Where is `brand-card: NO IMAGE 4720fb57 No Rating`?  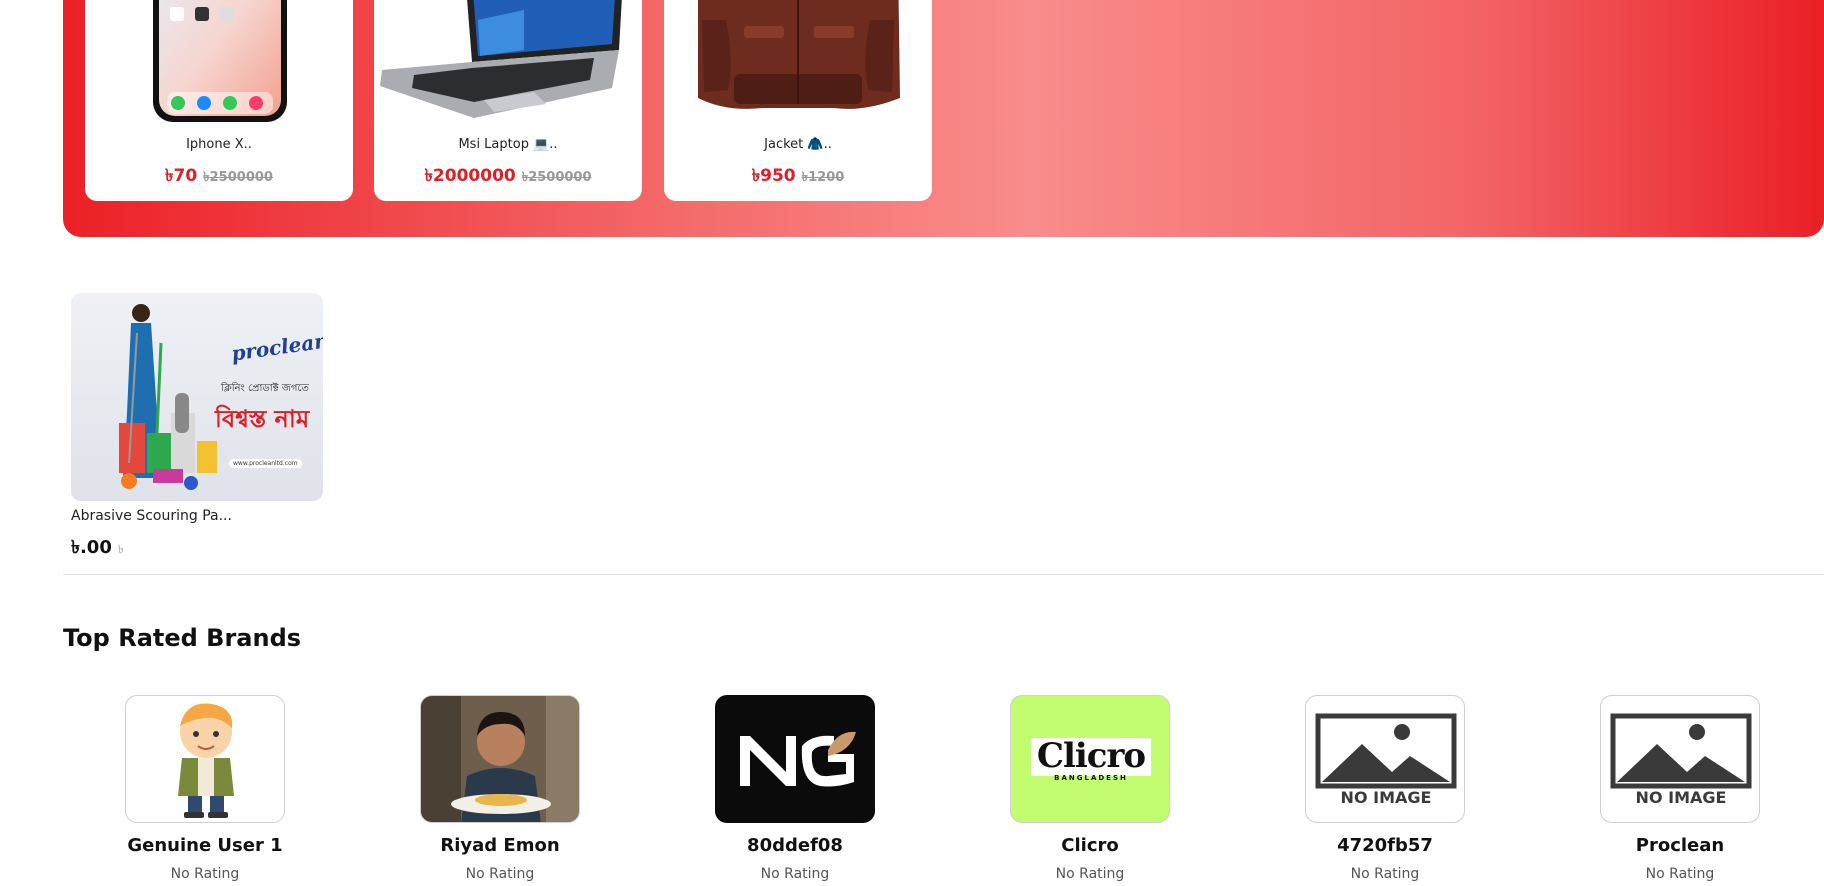
brand-card: NO IMAGE 4720fb57 No Rating is located at coordinates (1385, 788).